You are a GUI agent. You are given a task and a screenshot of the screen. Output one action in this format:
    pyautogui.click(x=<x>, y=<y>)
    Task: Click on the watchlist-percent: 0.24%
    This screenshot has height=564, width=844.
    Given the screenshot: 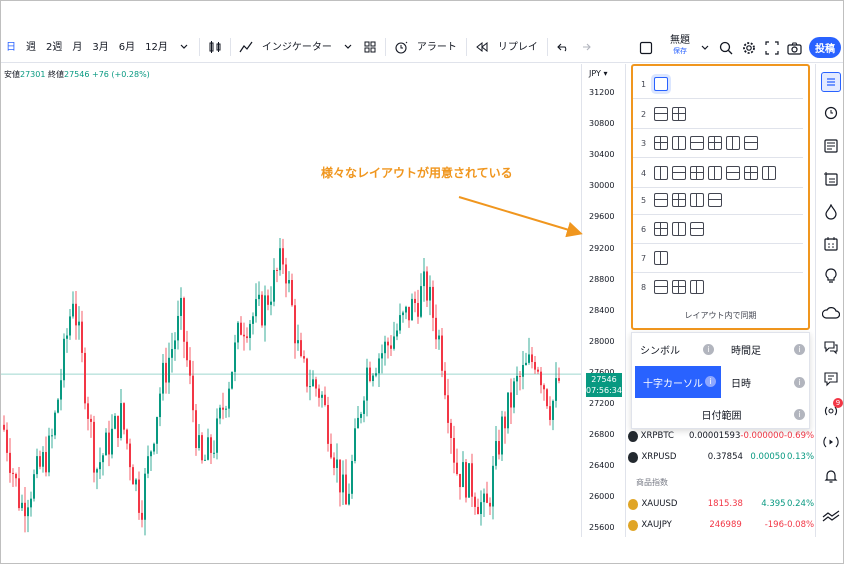 What is the action you would take?
    pyautogui.click(x=801, y=504)
    